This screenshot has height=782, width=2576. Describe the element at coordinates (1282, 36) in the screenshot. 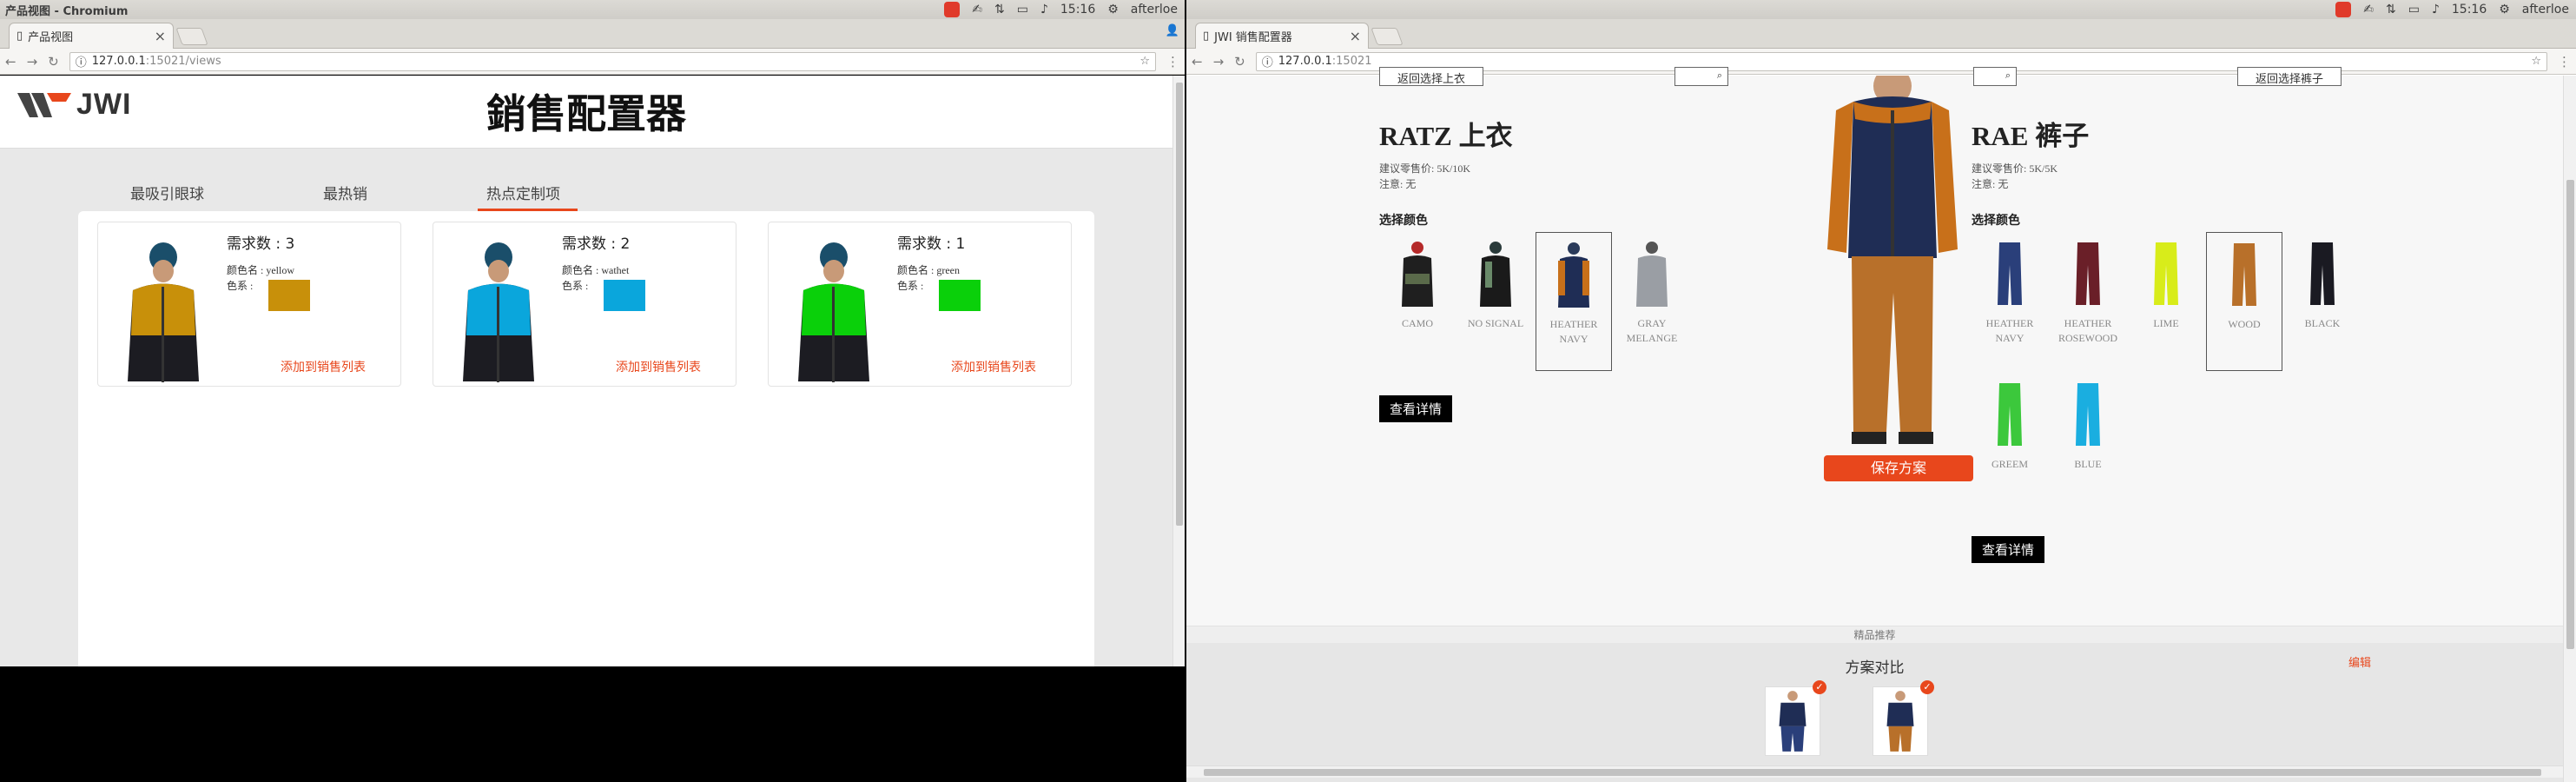

I see `browser-tab: ▯ JWI 销售配置器 ×` at that location.